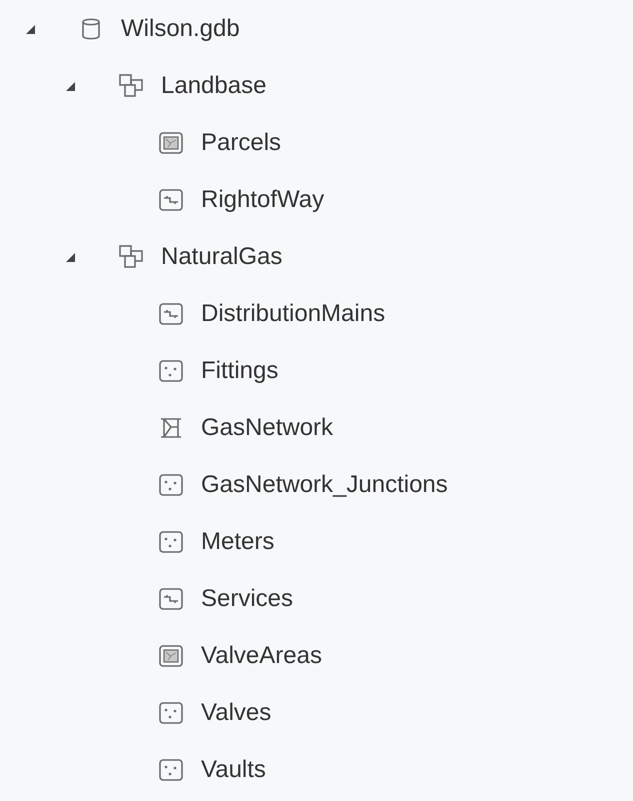 Image resolution: width=633 pixels, height=801 pixels. What do you see at coordinates (267, 428) in the screenshot?
I see `tree-item-label: GasNetwork` at bounding box center [267, 428].